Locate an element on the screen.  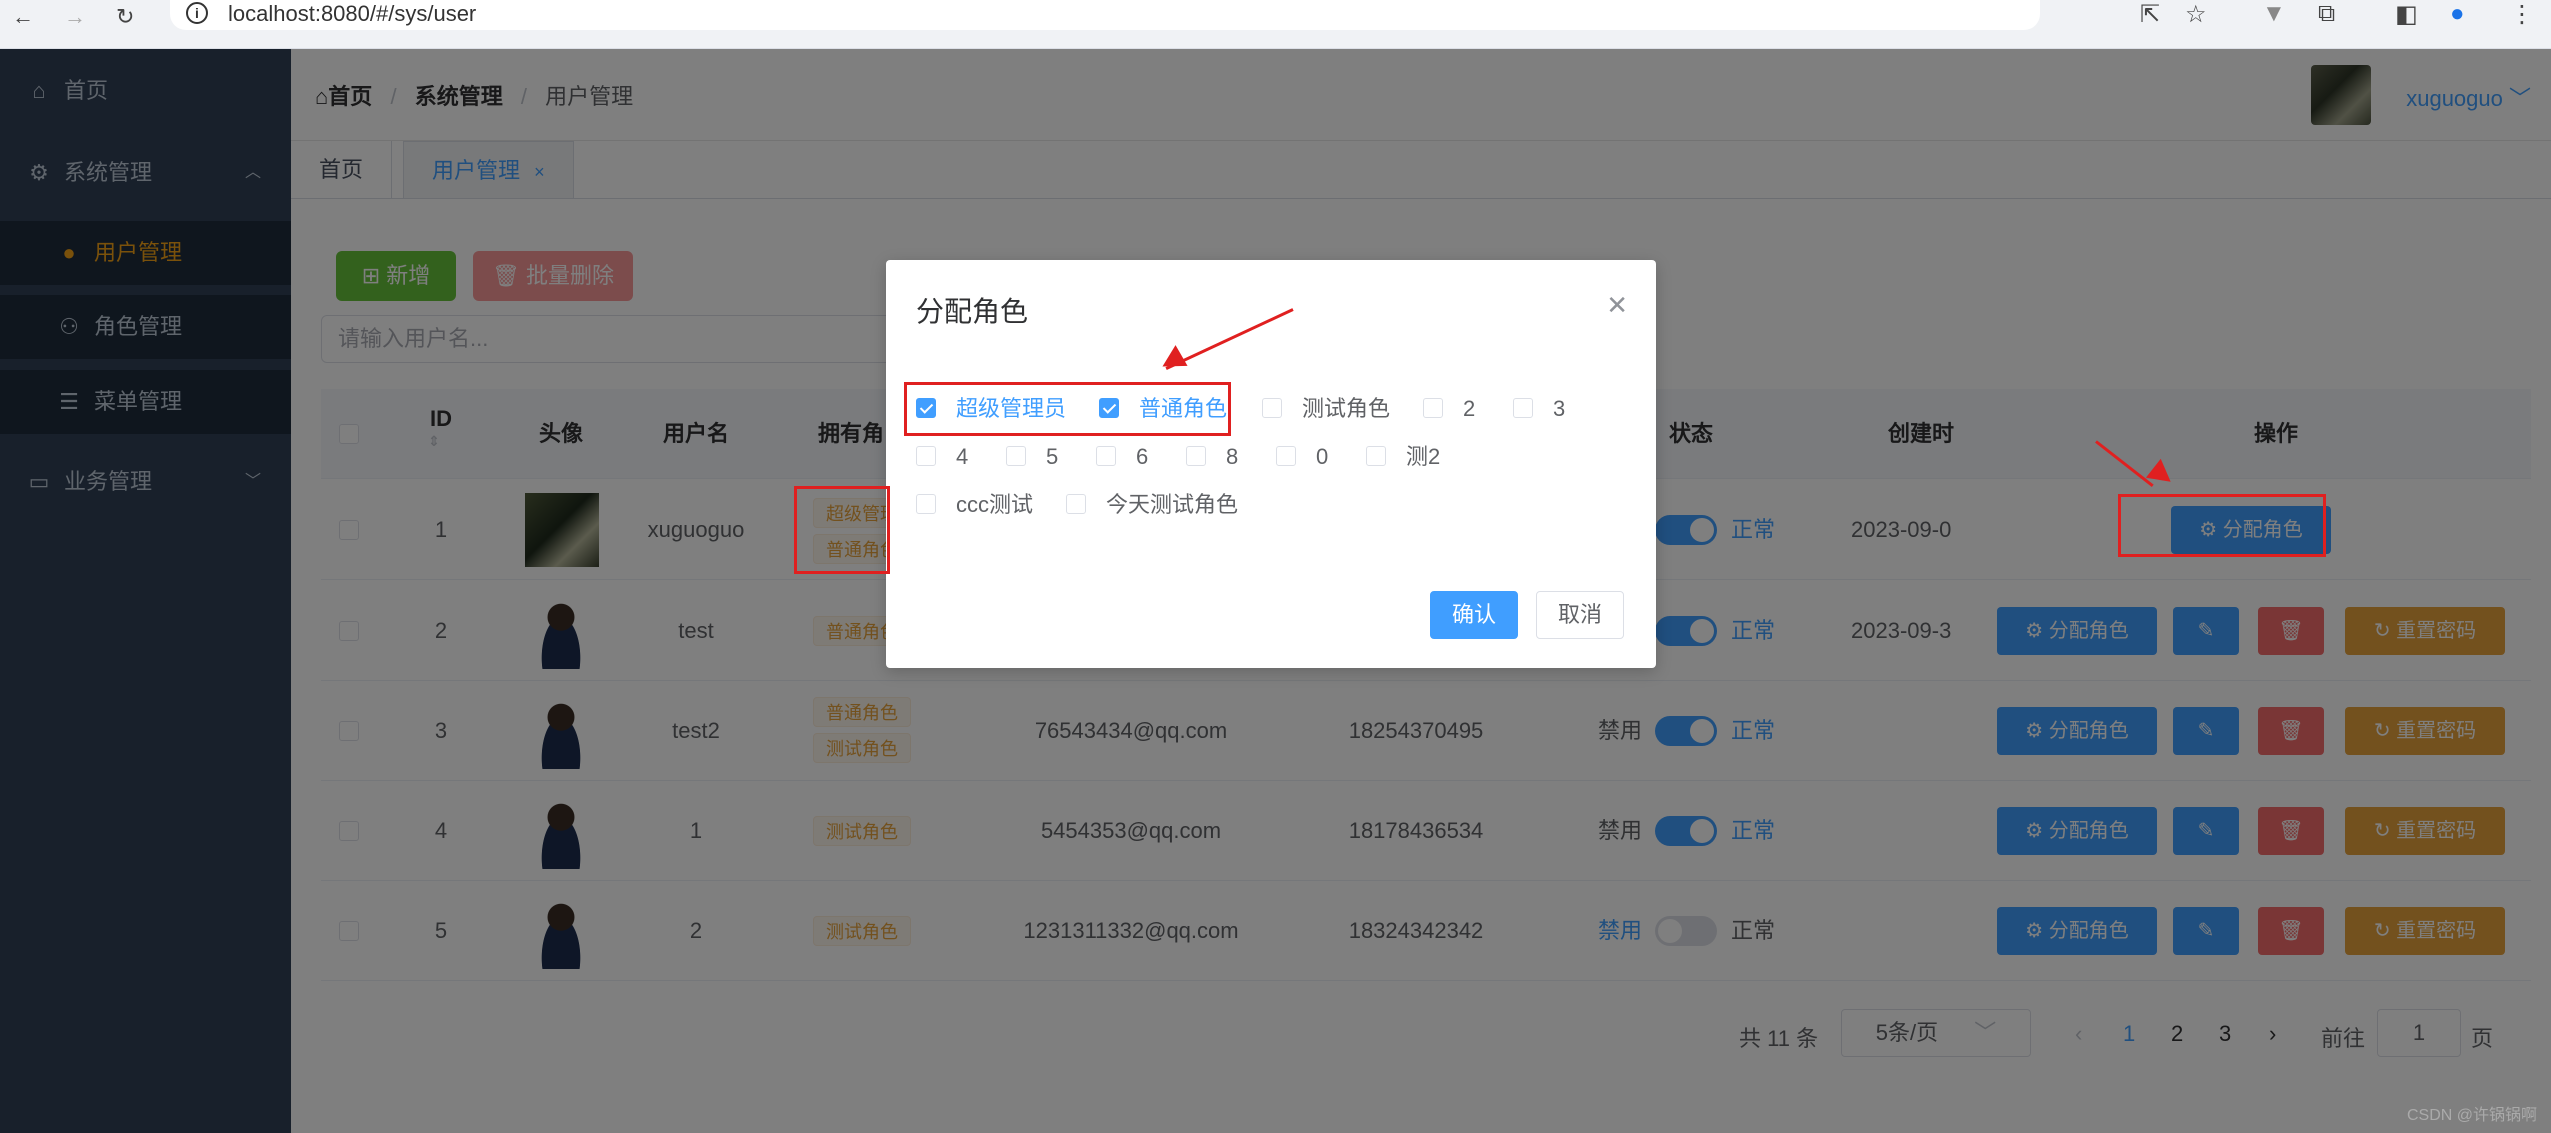
role-checkbox-2: 2 is located at coordinates (1449, 409).